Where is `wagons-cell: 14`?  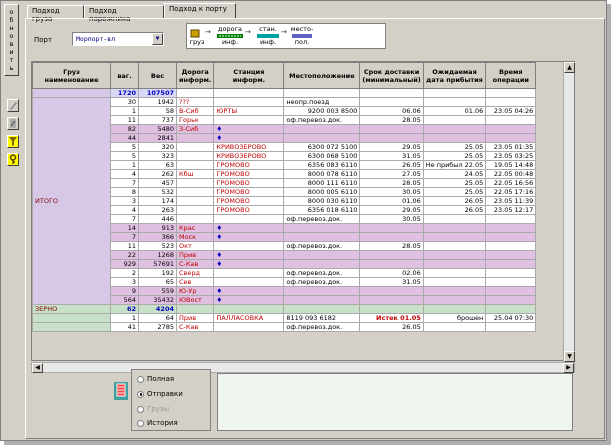 wagons-cell: 14 is located at coordinates (124, 228).